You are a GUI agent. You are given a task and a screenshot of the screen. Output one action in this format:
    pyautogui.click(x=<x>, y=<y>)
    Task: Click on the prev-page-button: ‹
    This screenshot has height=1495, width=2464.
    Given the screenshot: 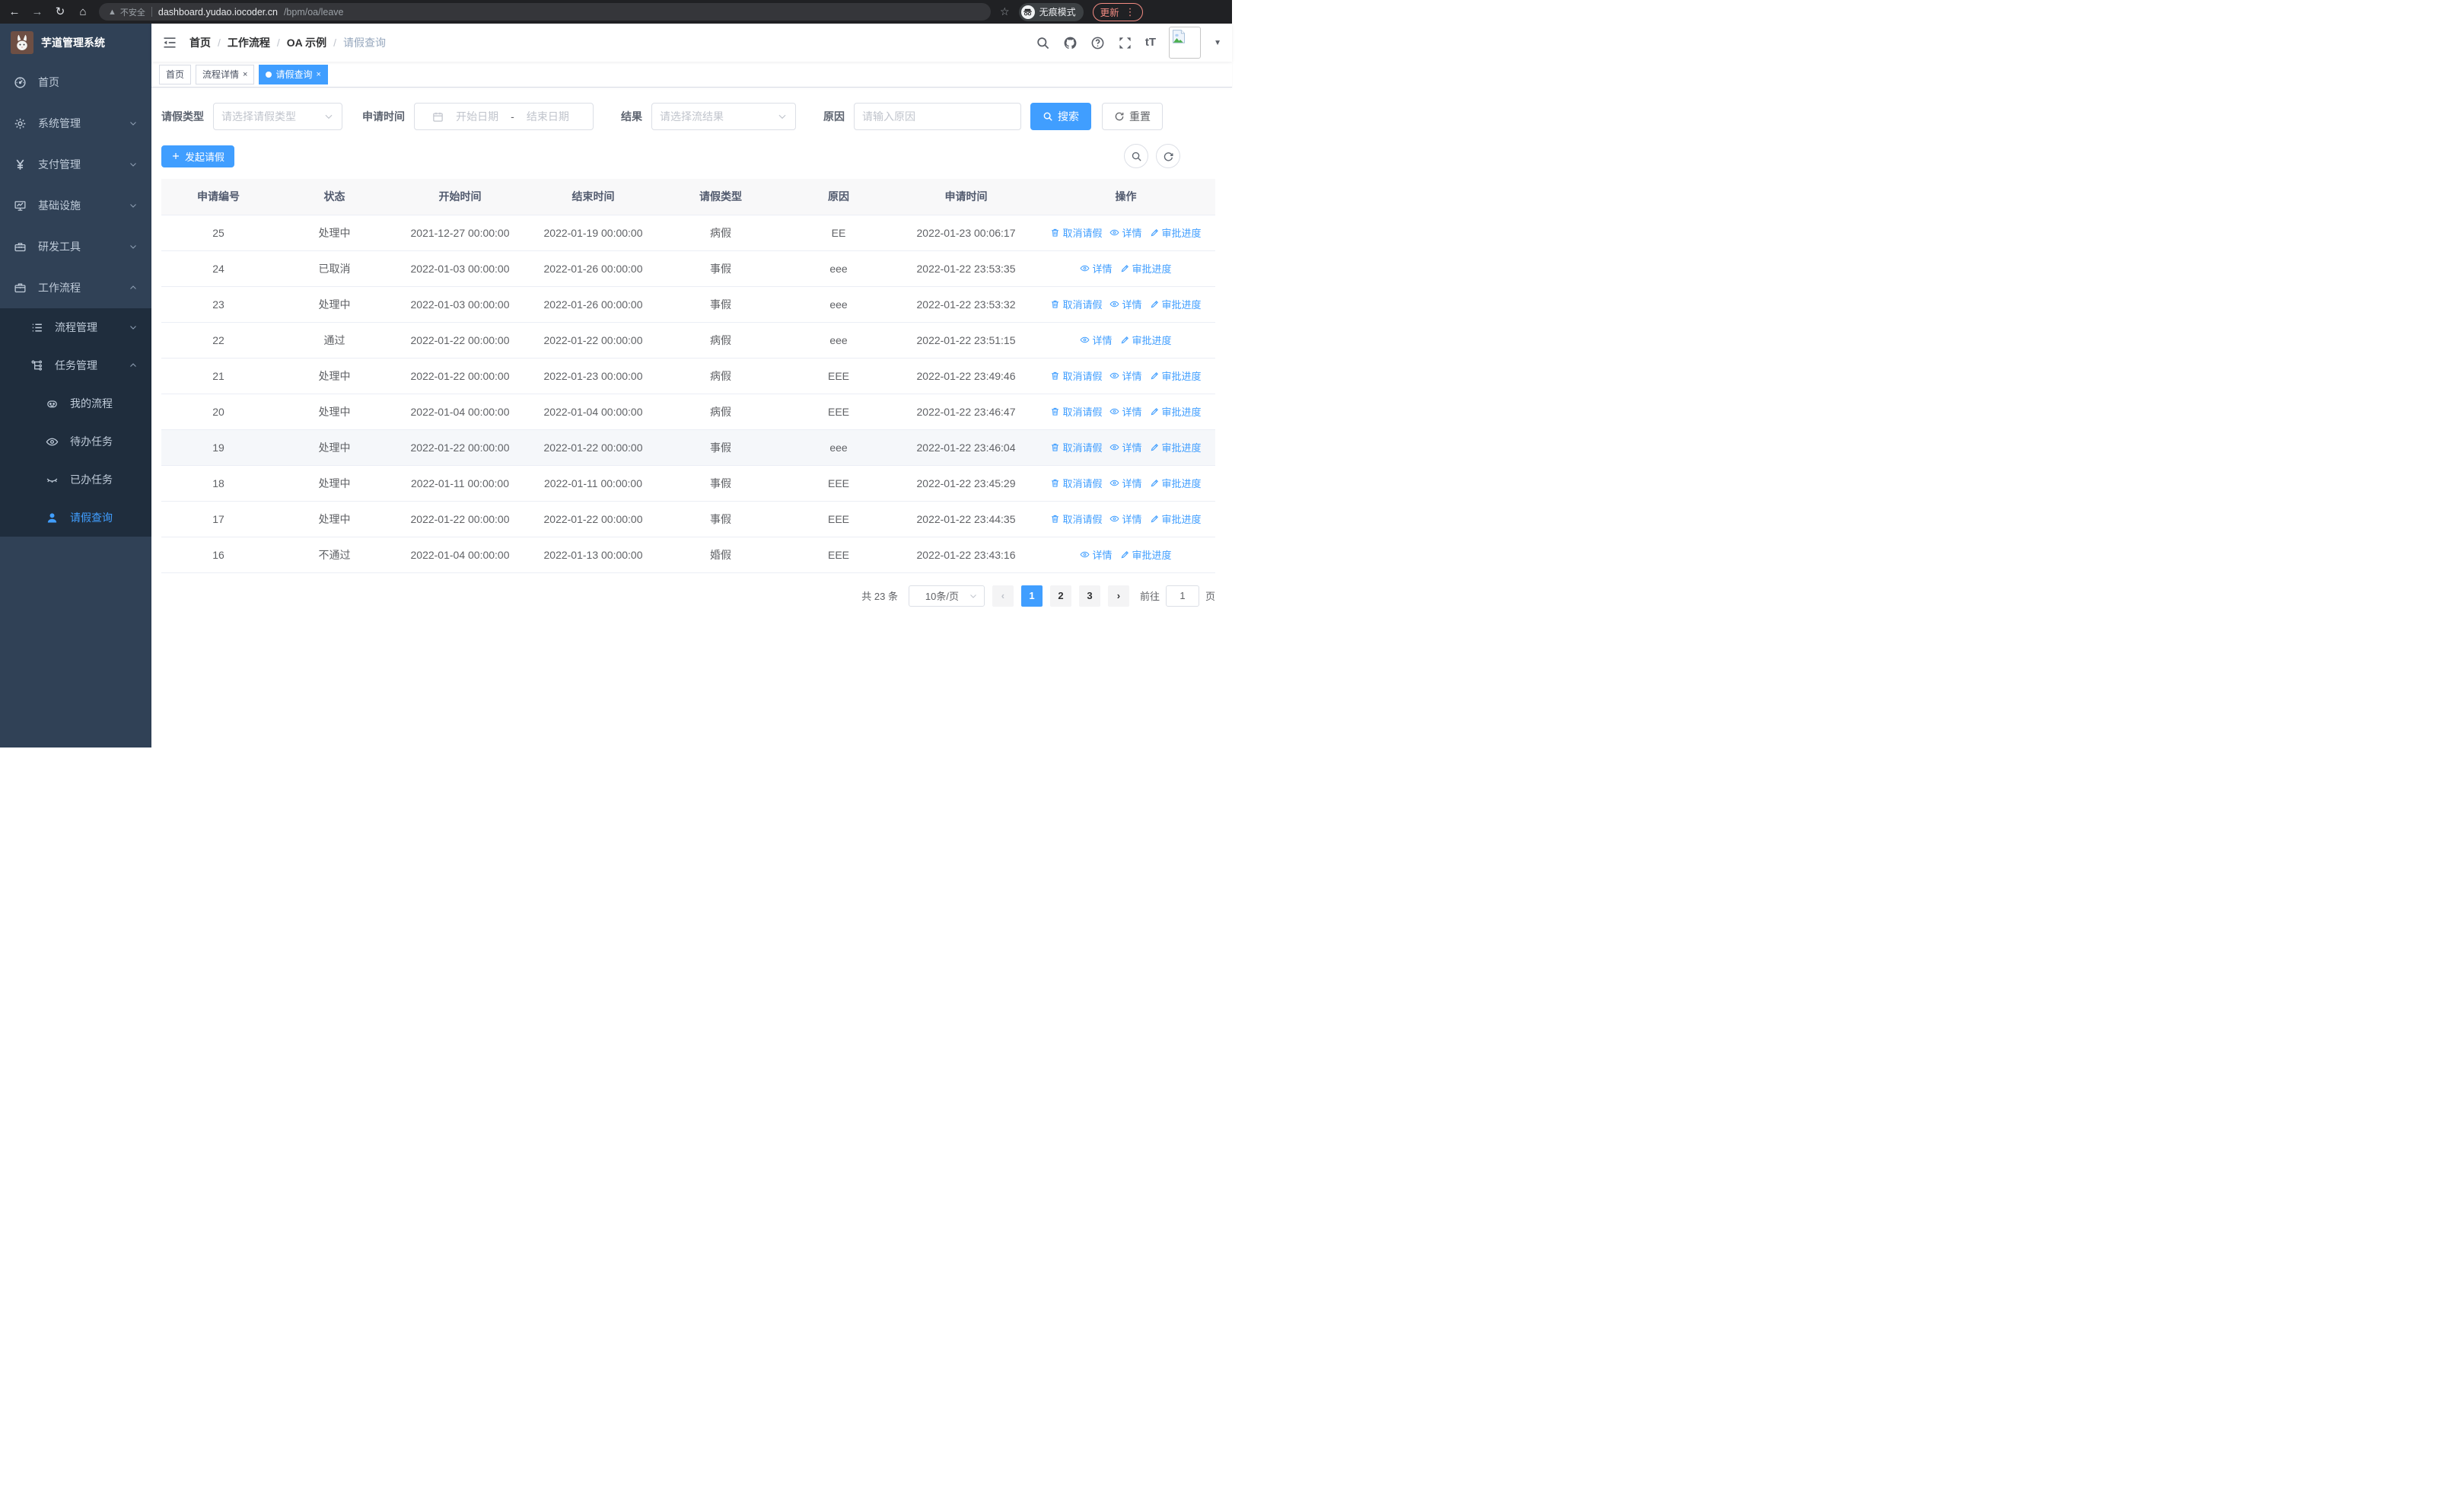 What is the action you would take?
    pyautogui.click(x=1003, y=596)
    